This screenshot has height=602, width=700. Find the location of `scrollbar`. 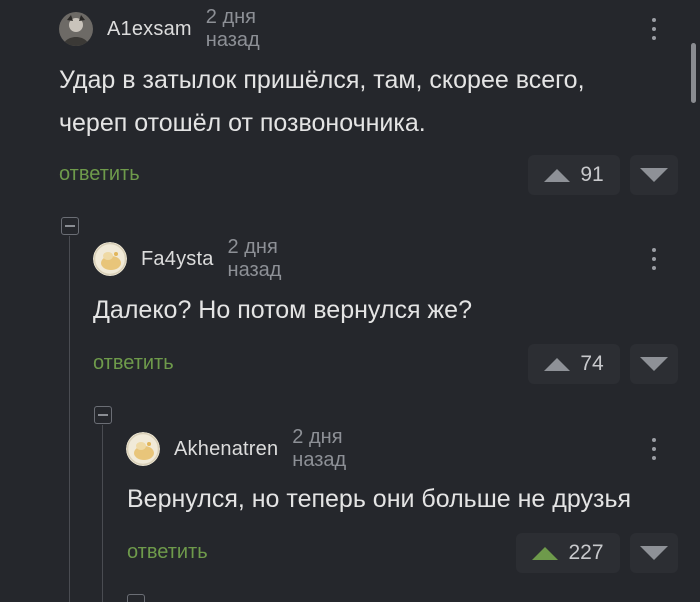

scrollbar is located at coordinates (693, 73).